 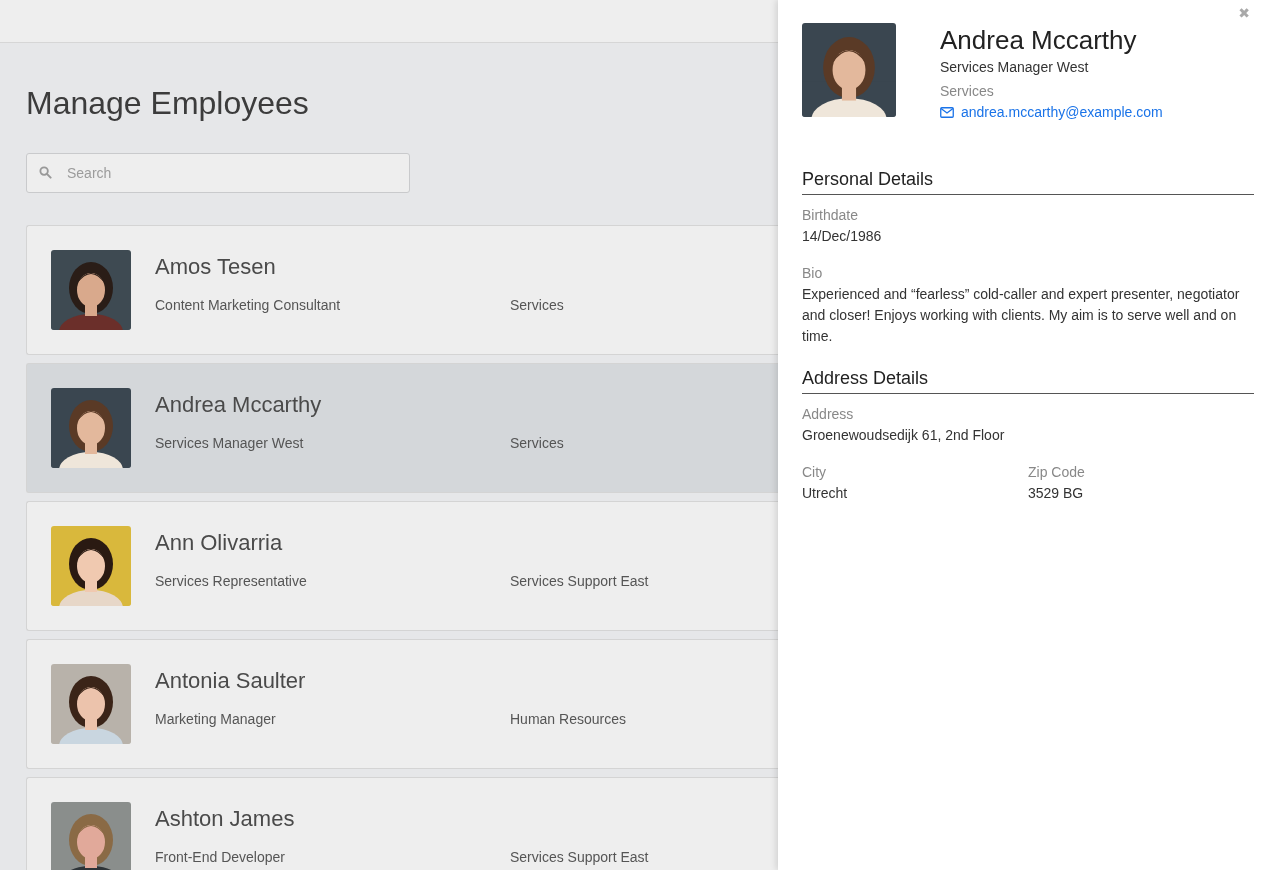 I want to click on employee-role: Marketing Manager, so click(x=216, y=719).